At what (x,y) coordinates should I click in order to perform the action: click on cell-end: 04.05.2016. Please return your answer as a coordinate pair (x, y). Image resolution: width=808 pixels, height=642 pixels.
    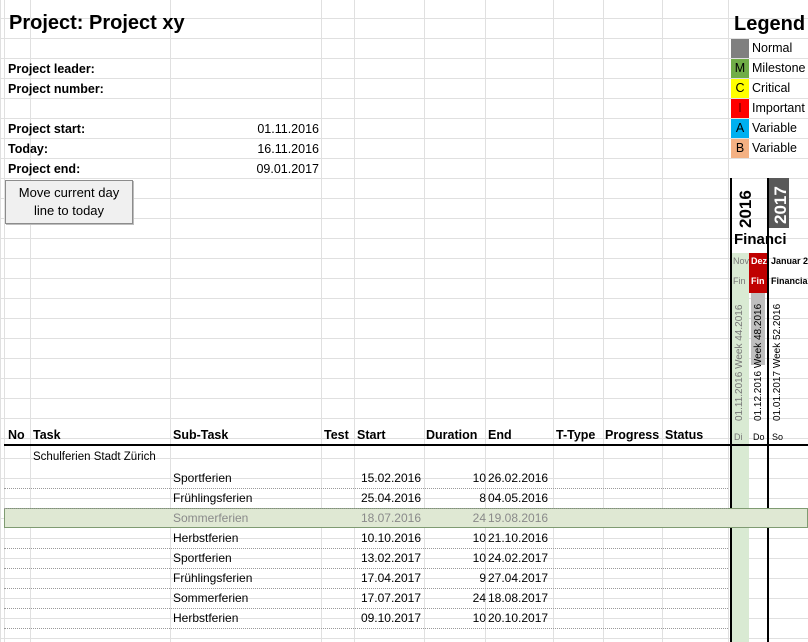
    Looking at the image, I should click on (518, 498).